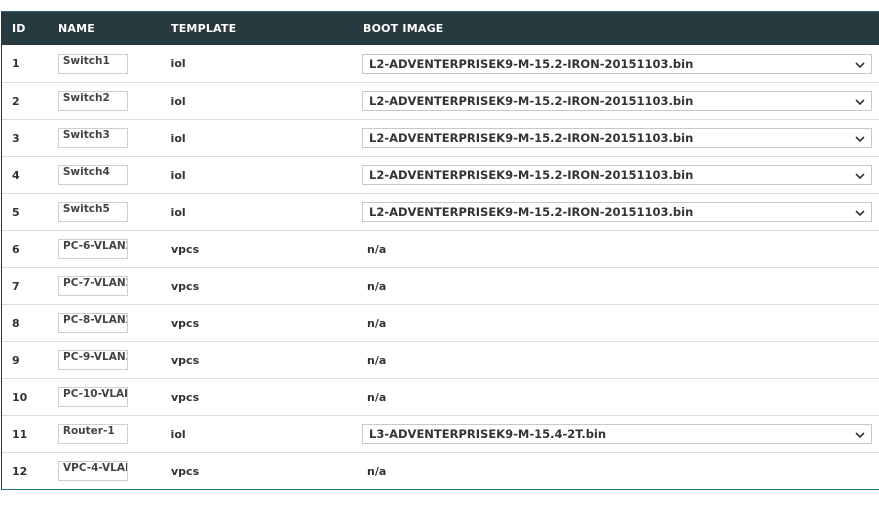  Describe the element at coordinates (20, 434) in the screenshot. I see `node-id: 11` at that location.